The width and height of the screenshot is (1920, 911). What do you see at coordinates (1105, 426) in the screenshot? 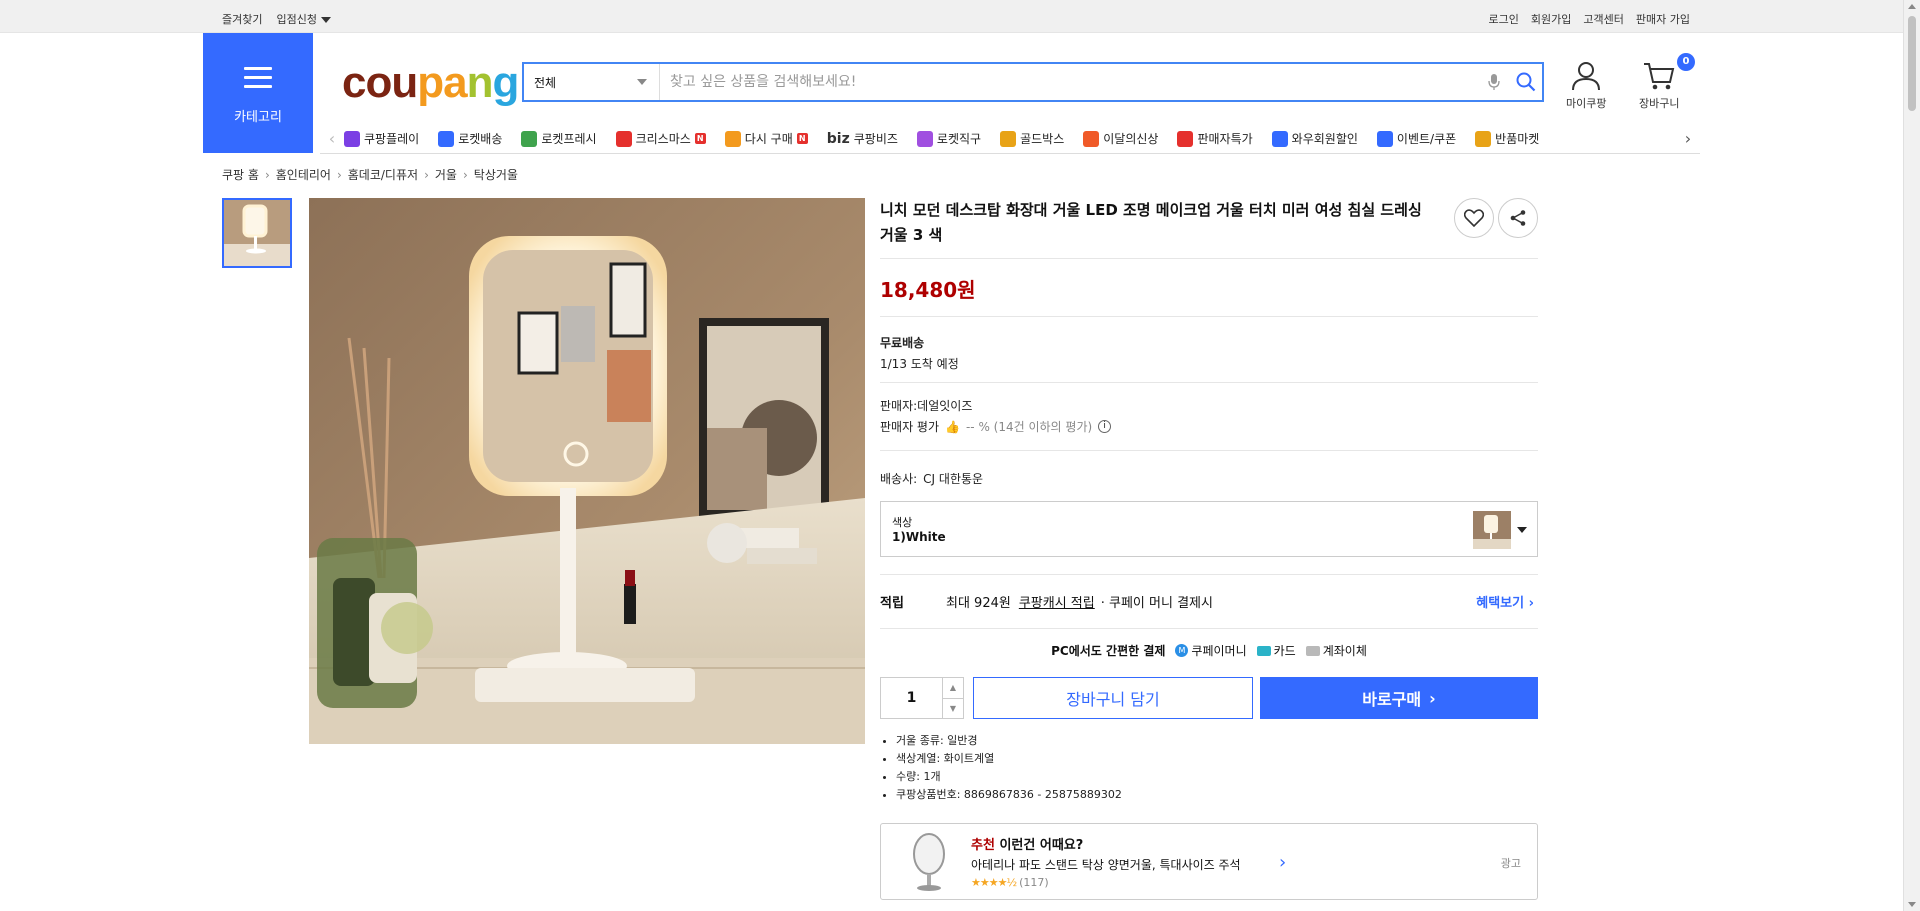
I see `info-icon: i` at bounding box center [1105, 426].